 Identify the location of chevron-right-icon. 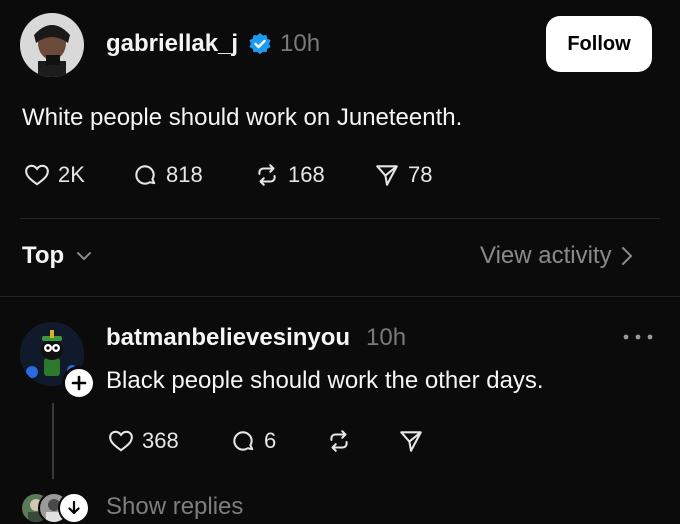
(626, 256).